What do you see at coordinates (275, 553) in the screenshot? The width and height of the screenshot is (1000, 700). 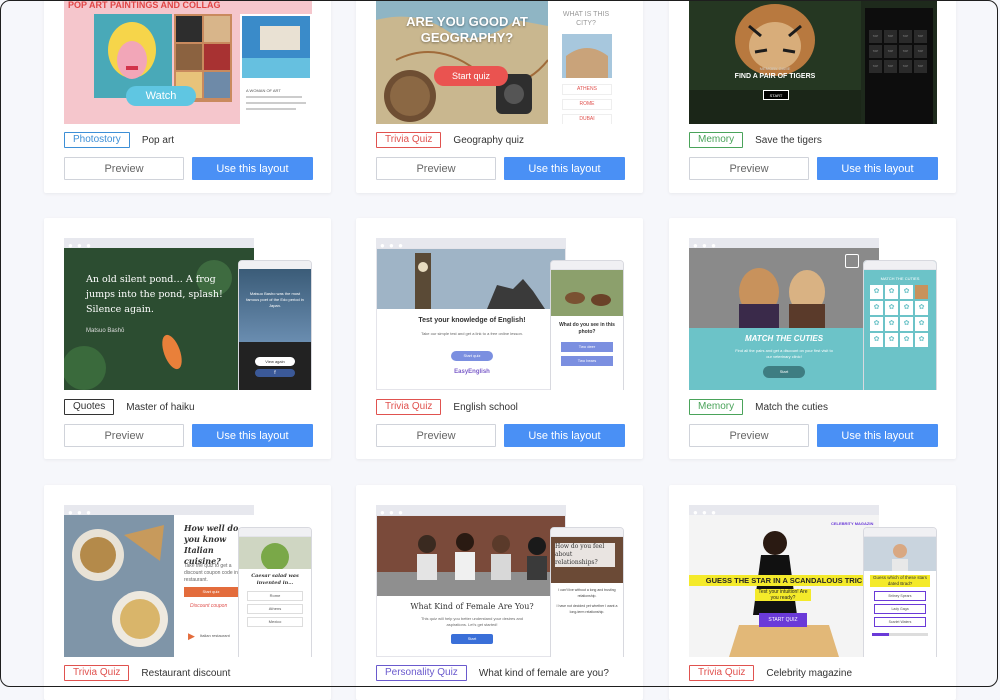 I see `salad-illustration` at bounding box center [275, 553].